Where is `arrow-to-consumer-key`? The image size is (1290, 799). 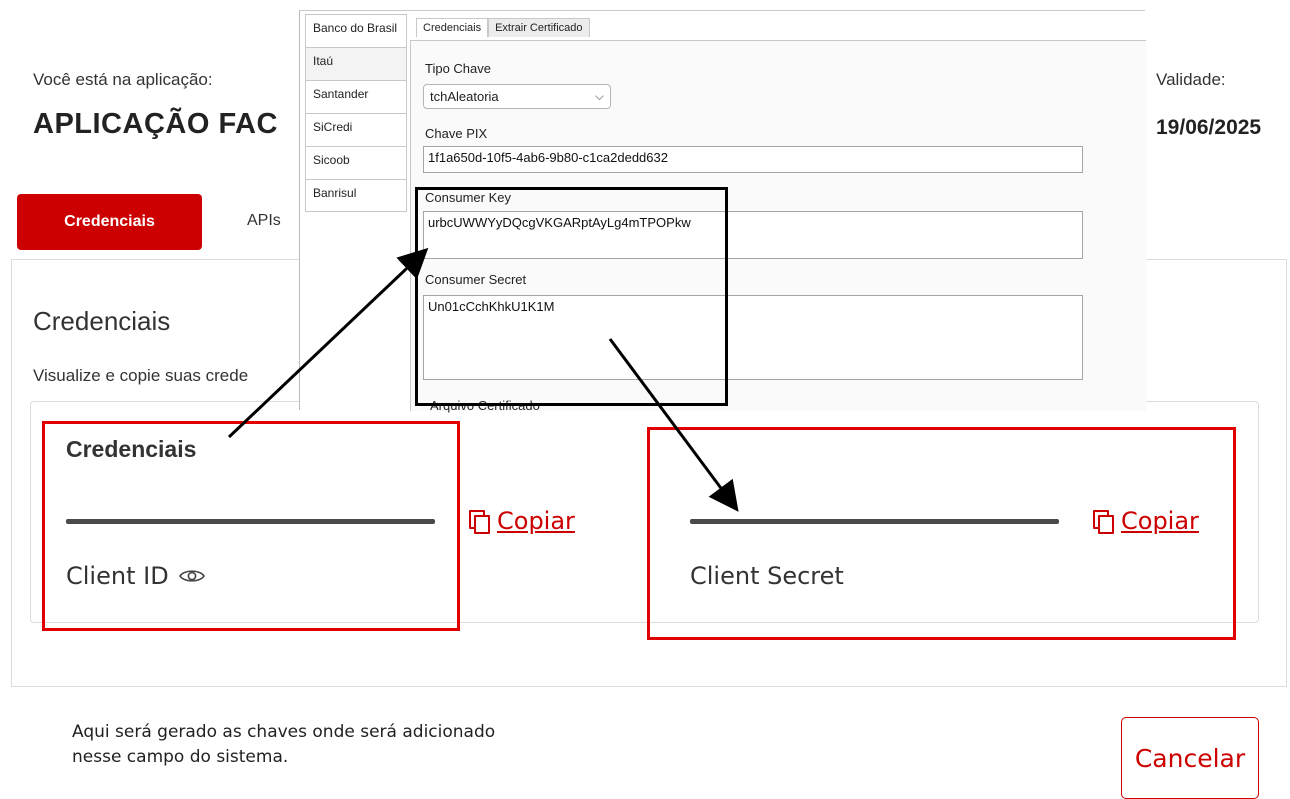 arrow-to-consumer-key is located at coordinates (328, 343).